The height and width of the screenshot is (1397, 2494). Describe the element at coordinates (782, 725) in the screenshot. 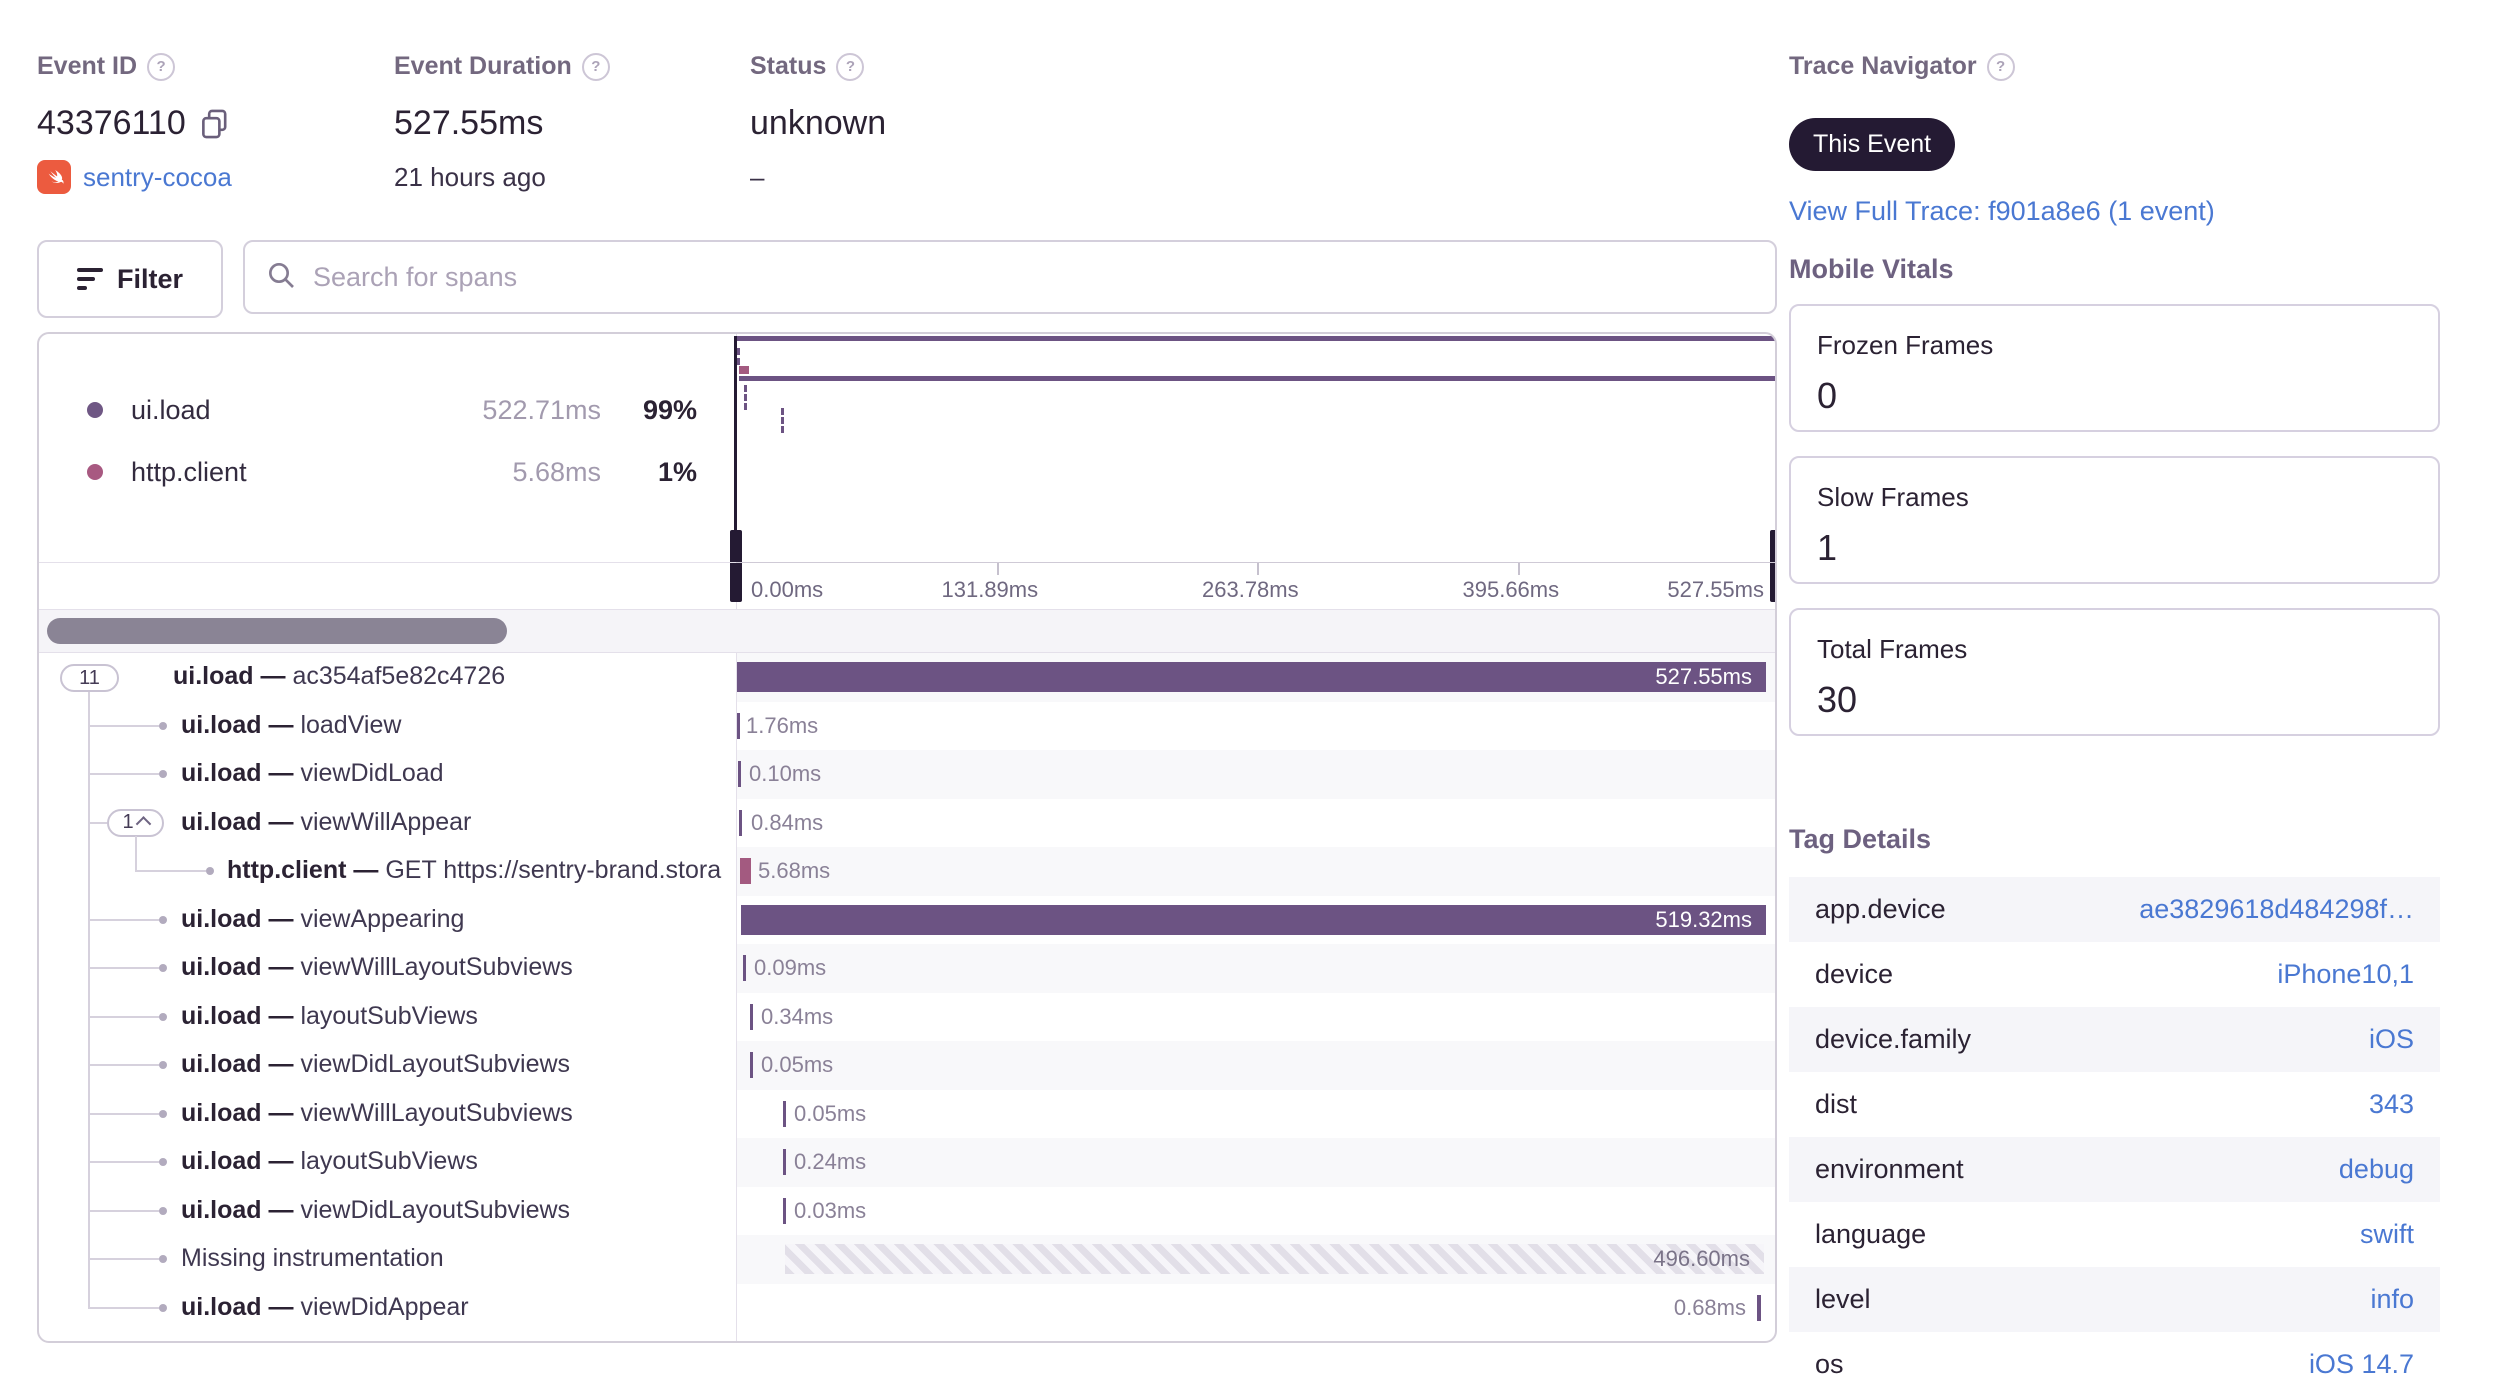

I see `span-duration: 1.76ms` at that location.